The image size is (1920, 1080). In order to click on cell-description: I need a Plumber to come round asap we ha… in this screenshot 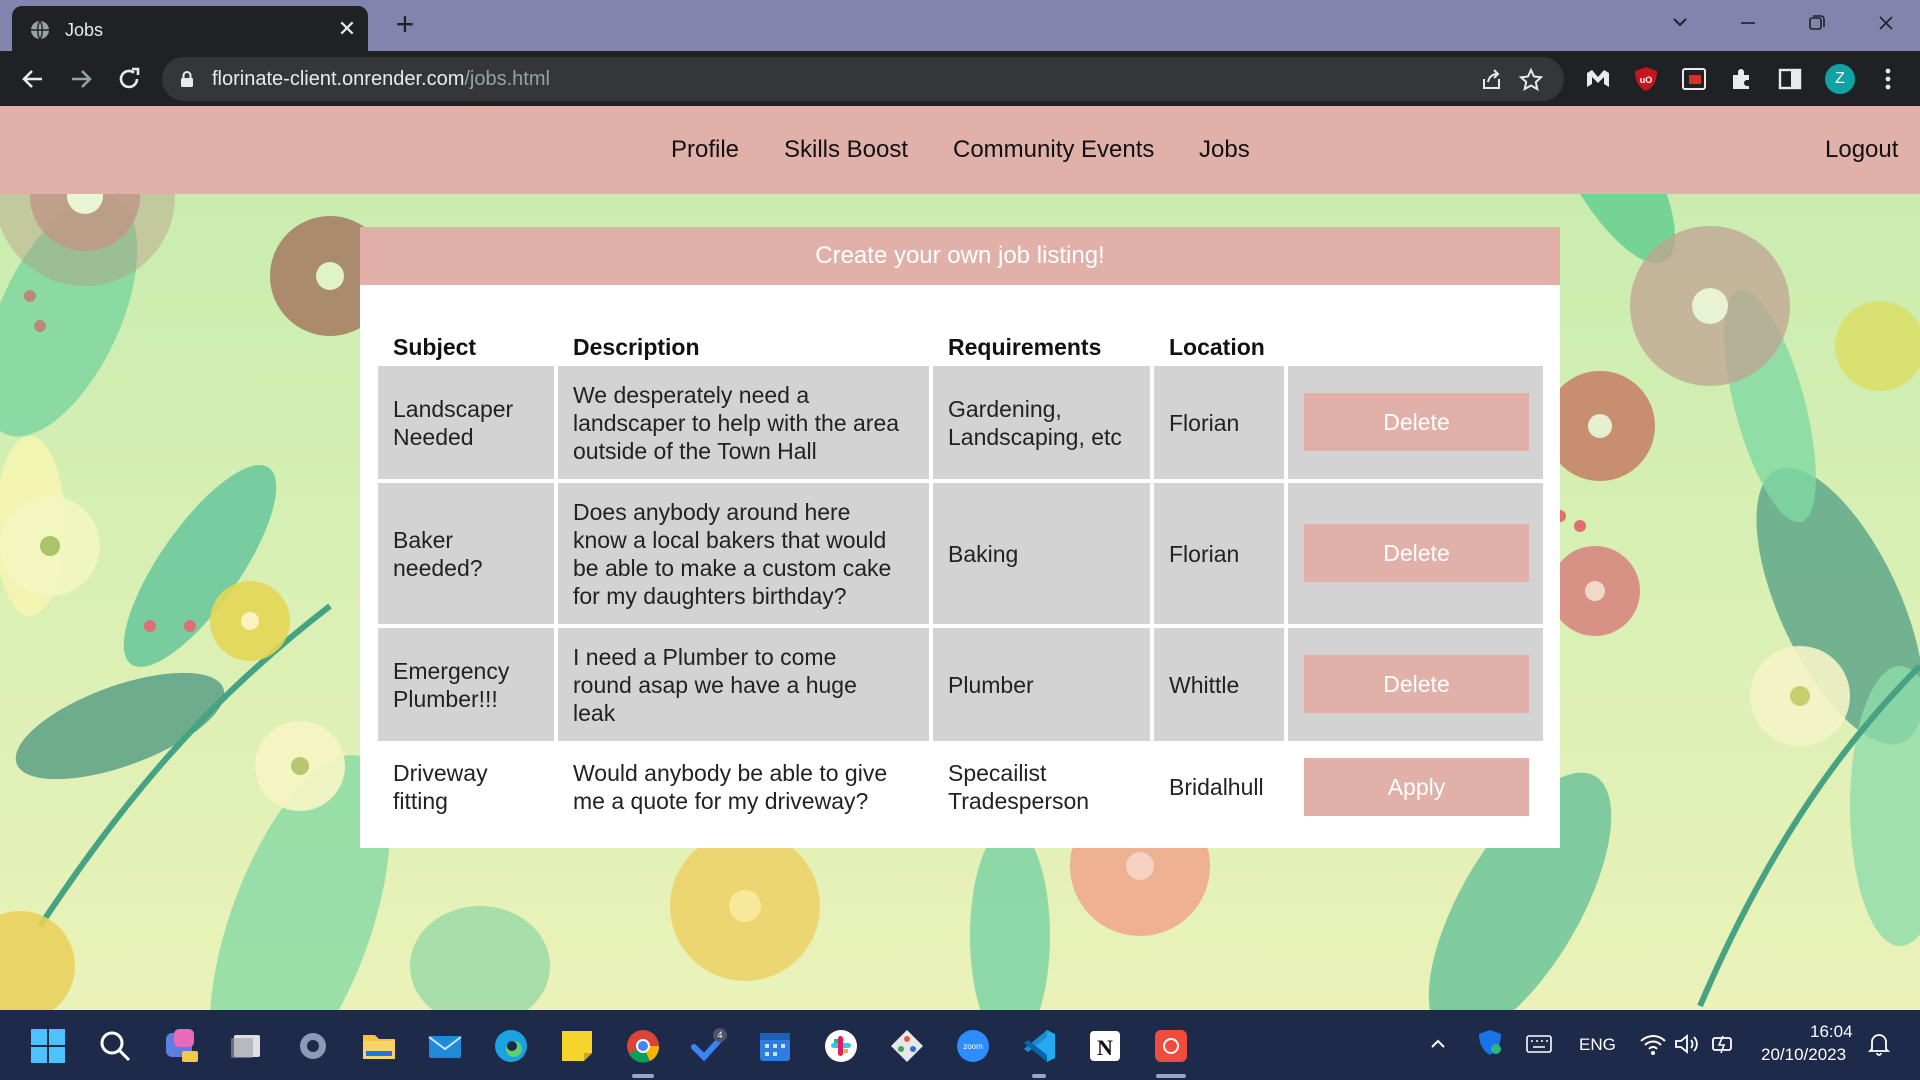, I will do `click(743, 684)`.